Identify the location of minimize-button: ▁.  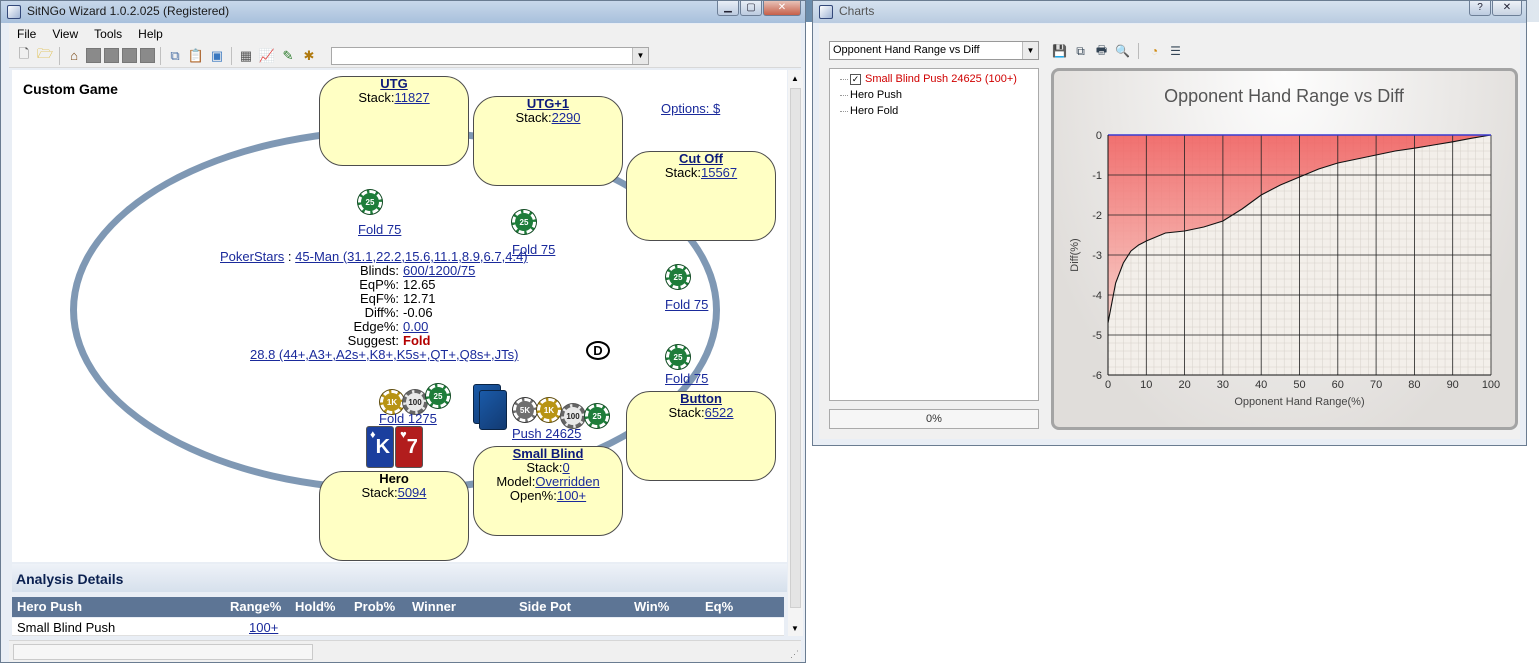
(728, 8).